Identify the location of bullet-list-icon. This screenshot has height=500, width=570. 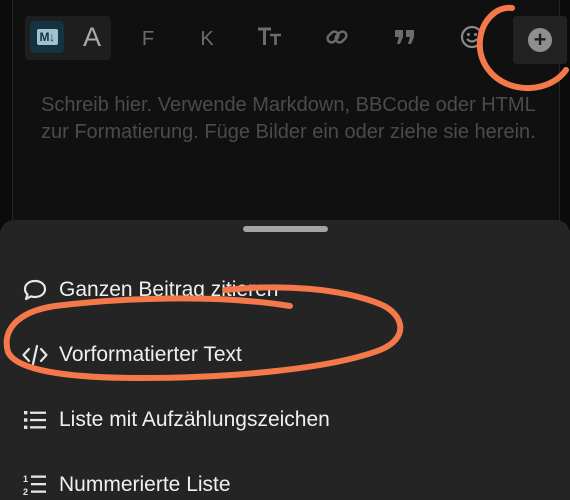
(35, 420).